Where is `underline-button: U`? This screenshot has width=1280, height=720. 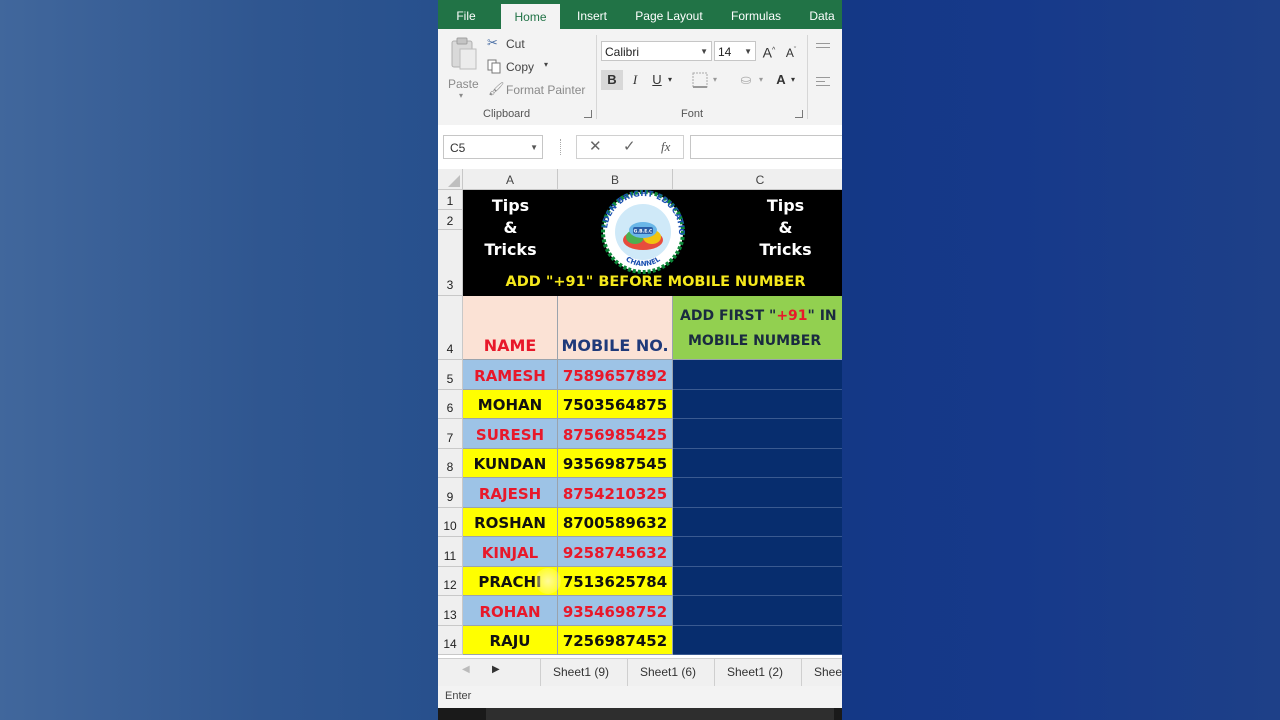
underline-button: U is located at coordinates (657, 80).